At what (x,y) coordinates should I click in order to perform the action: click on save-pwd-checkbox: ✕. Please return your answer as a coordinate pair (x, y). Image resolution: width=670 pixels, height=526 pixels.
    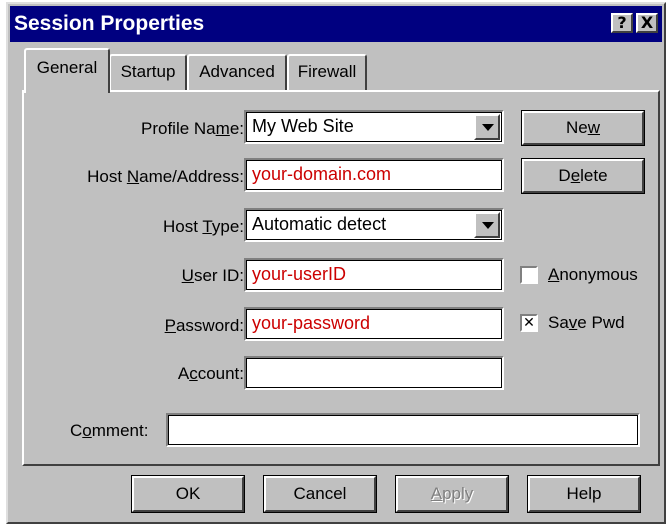
    Looking at the image, I should click on (529, 323).